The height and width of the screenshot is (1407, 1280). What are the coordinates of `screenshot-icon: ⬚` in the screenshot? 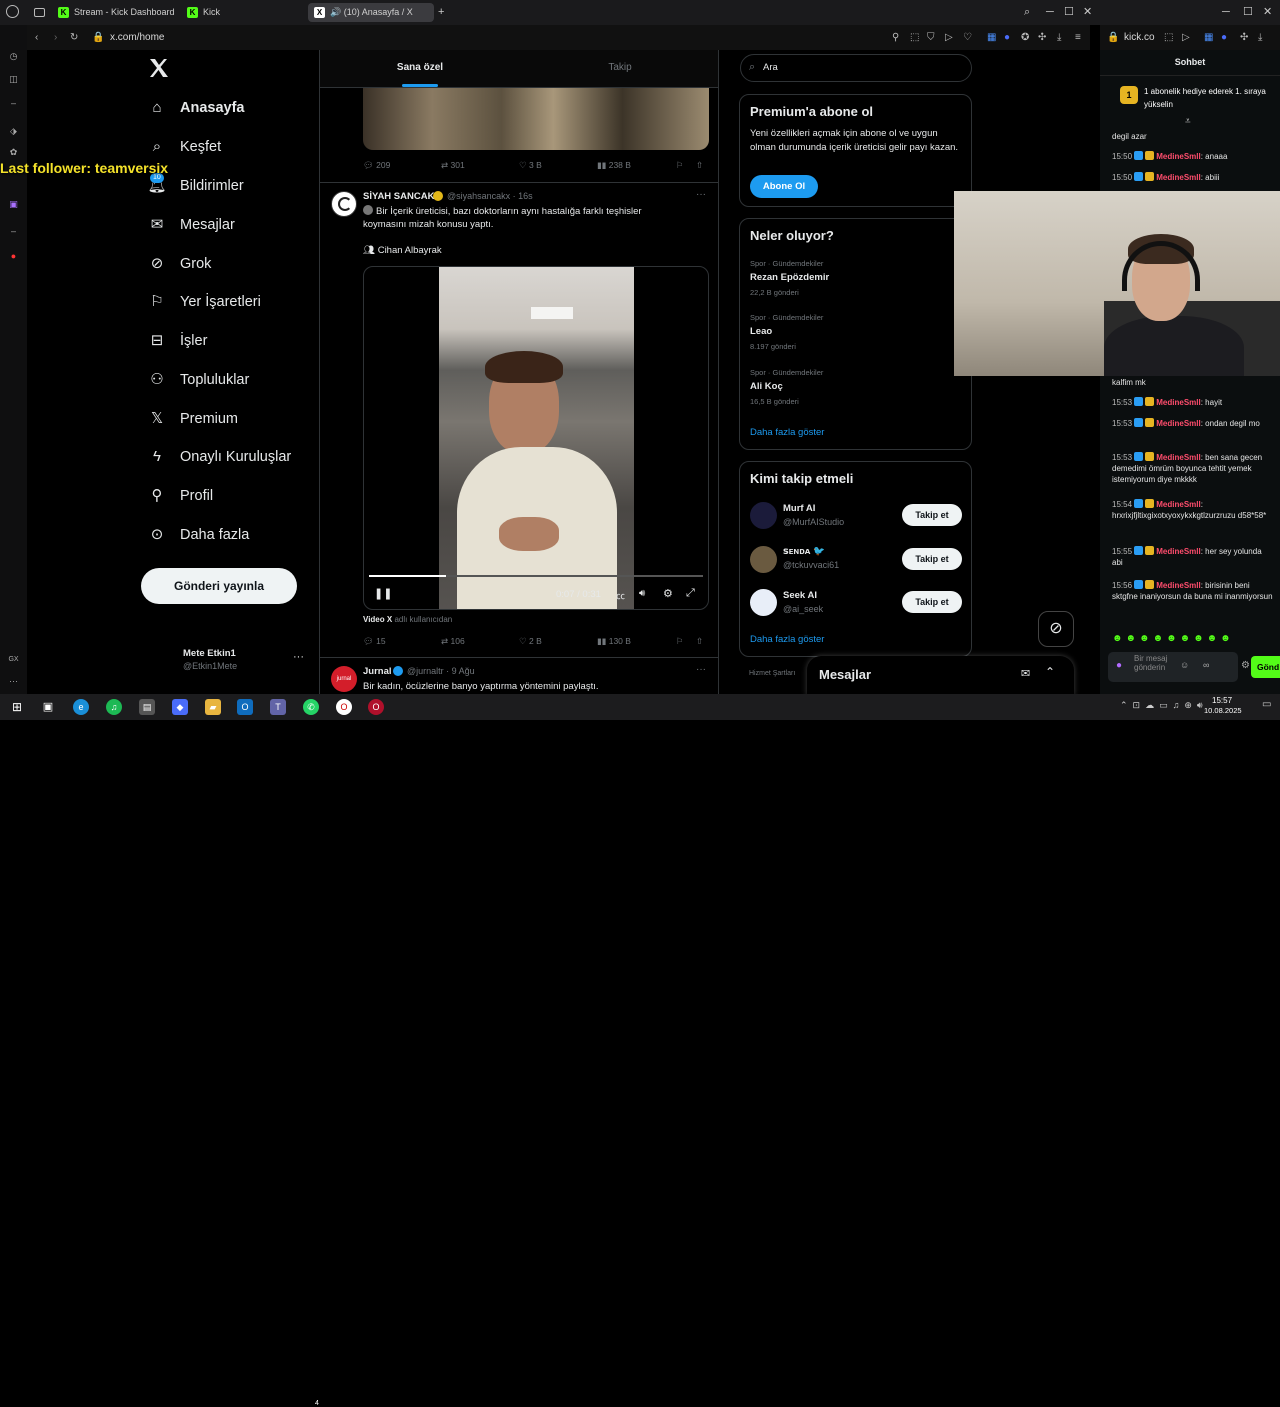 It's located at (914, 37).